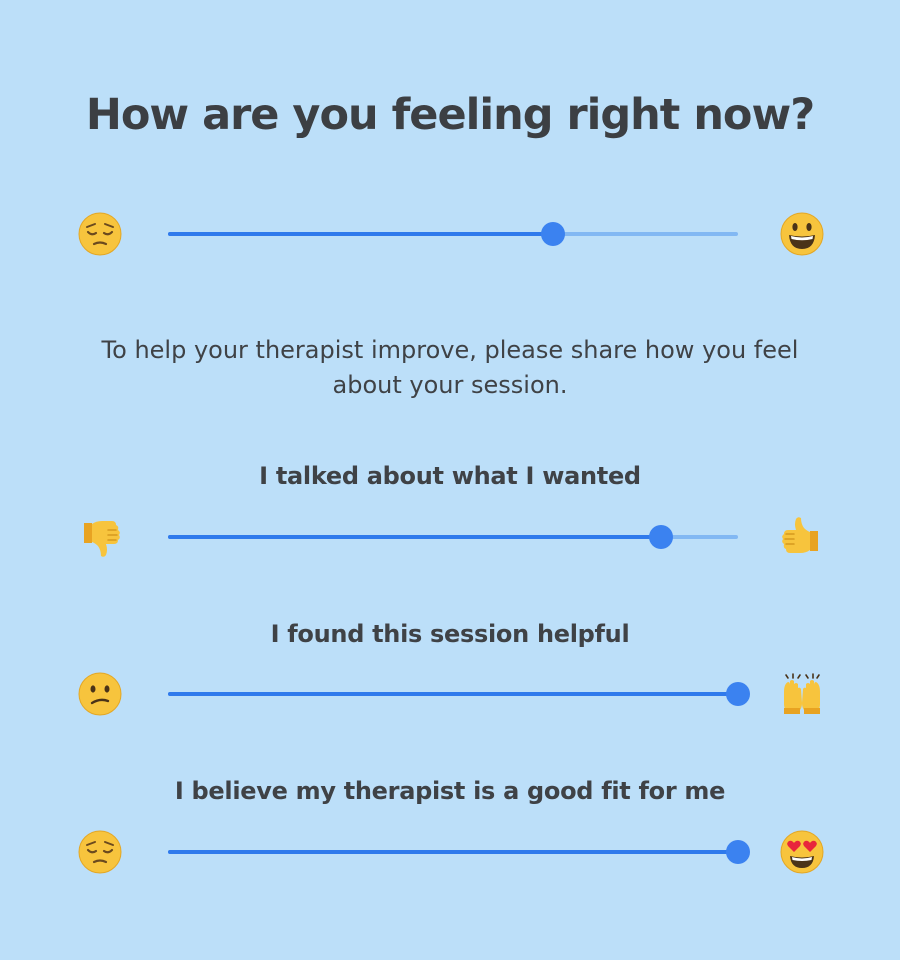 The height and width of the screenshot is (960, 900). I want to click on question-slider-helpful, so click(450, 694).